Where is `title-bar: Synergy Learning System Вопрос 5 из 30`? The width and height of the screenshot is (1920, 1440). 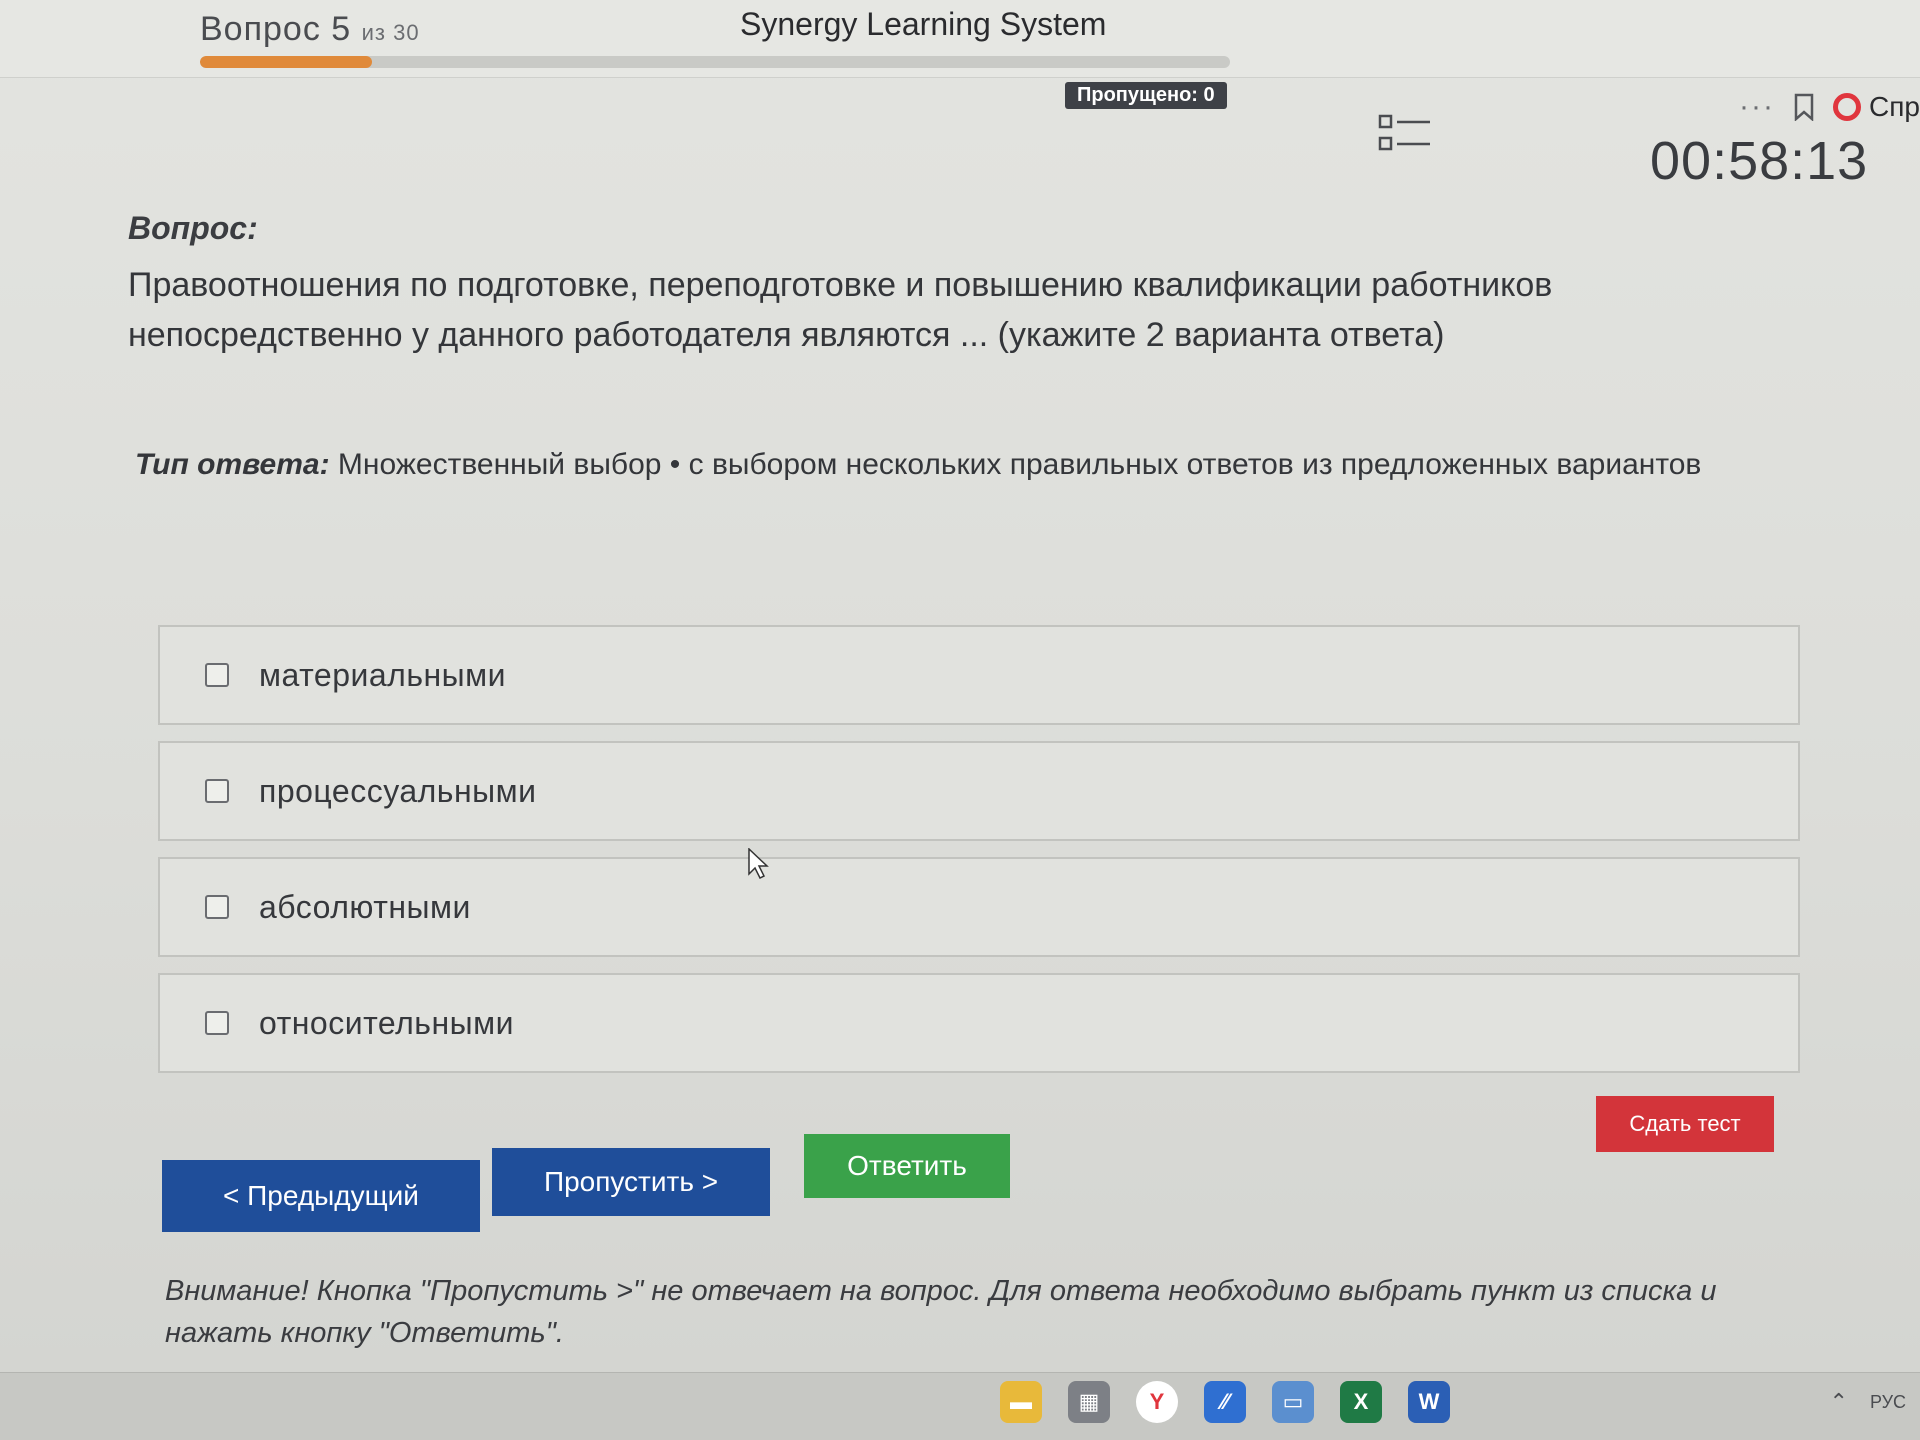 title-bar: Synergy Learning System Вопрос 5 из 30 is located at coordinates (960, 39).